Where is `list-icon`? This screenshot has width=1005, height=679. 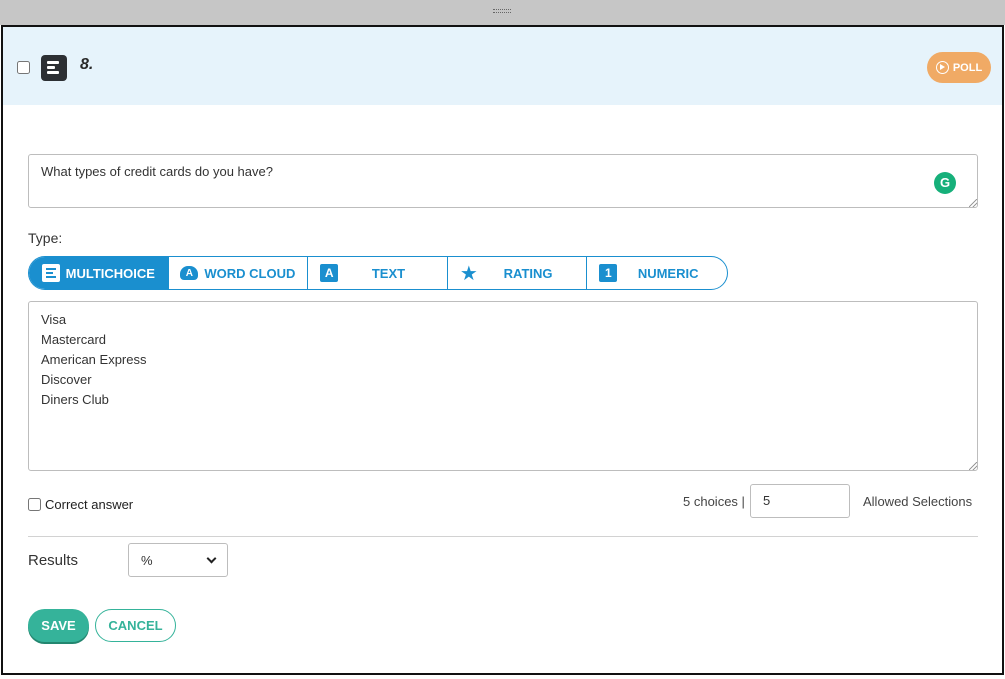 list-icon is located at coordinates (50, 273).